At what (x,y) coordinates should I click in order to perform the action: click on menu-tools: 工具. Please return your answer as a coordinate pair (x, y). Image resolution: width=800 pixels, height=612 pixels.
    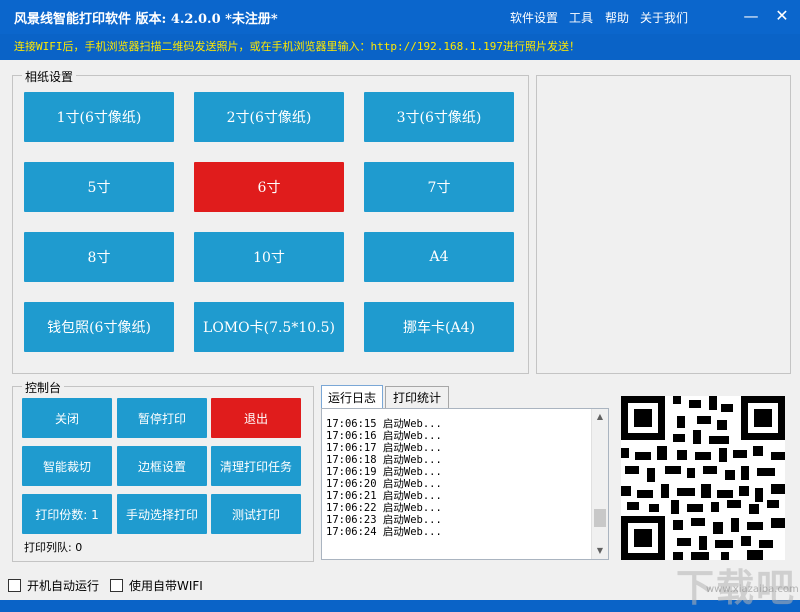
    Looking at the image, I should click on (581, 17).